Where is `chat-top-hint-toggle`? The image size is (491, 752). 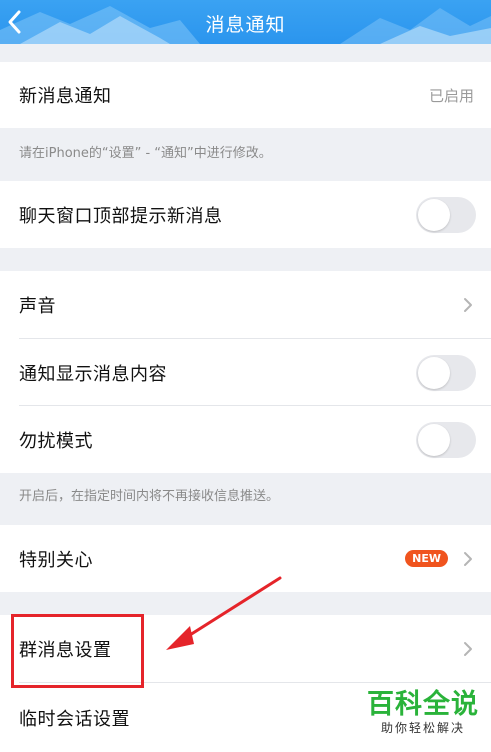 chat-top-hint-toggle is located at coordinates (446, 214).